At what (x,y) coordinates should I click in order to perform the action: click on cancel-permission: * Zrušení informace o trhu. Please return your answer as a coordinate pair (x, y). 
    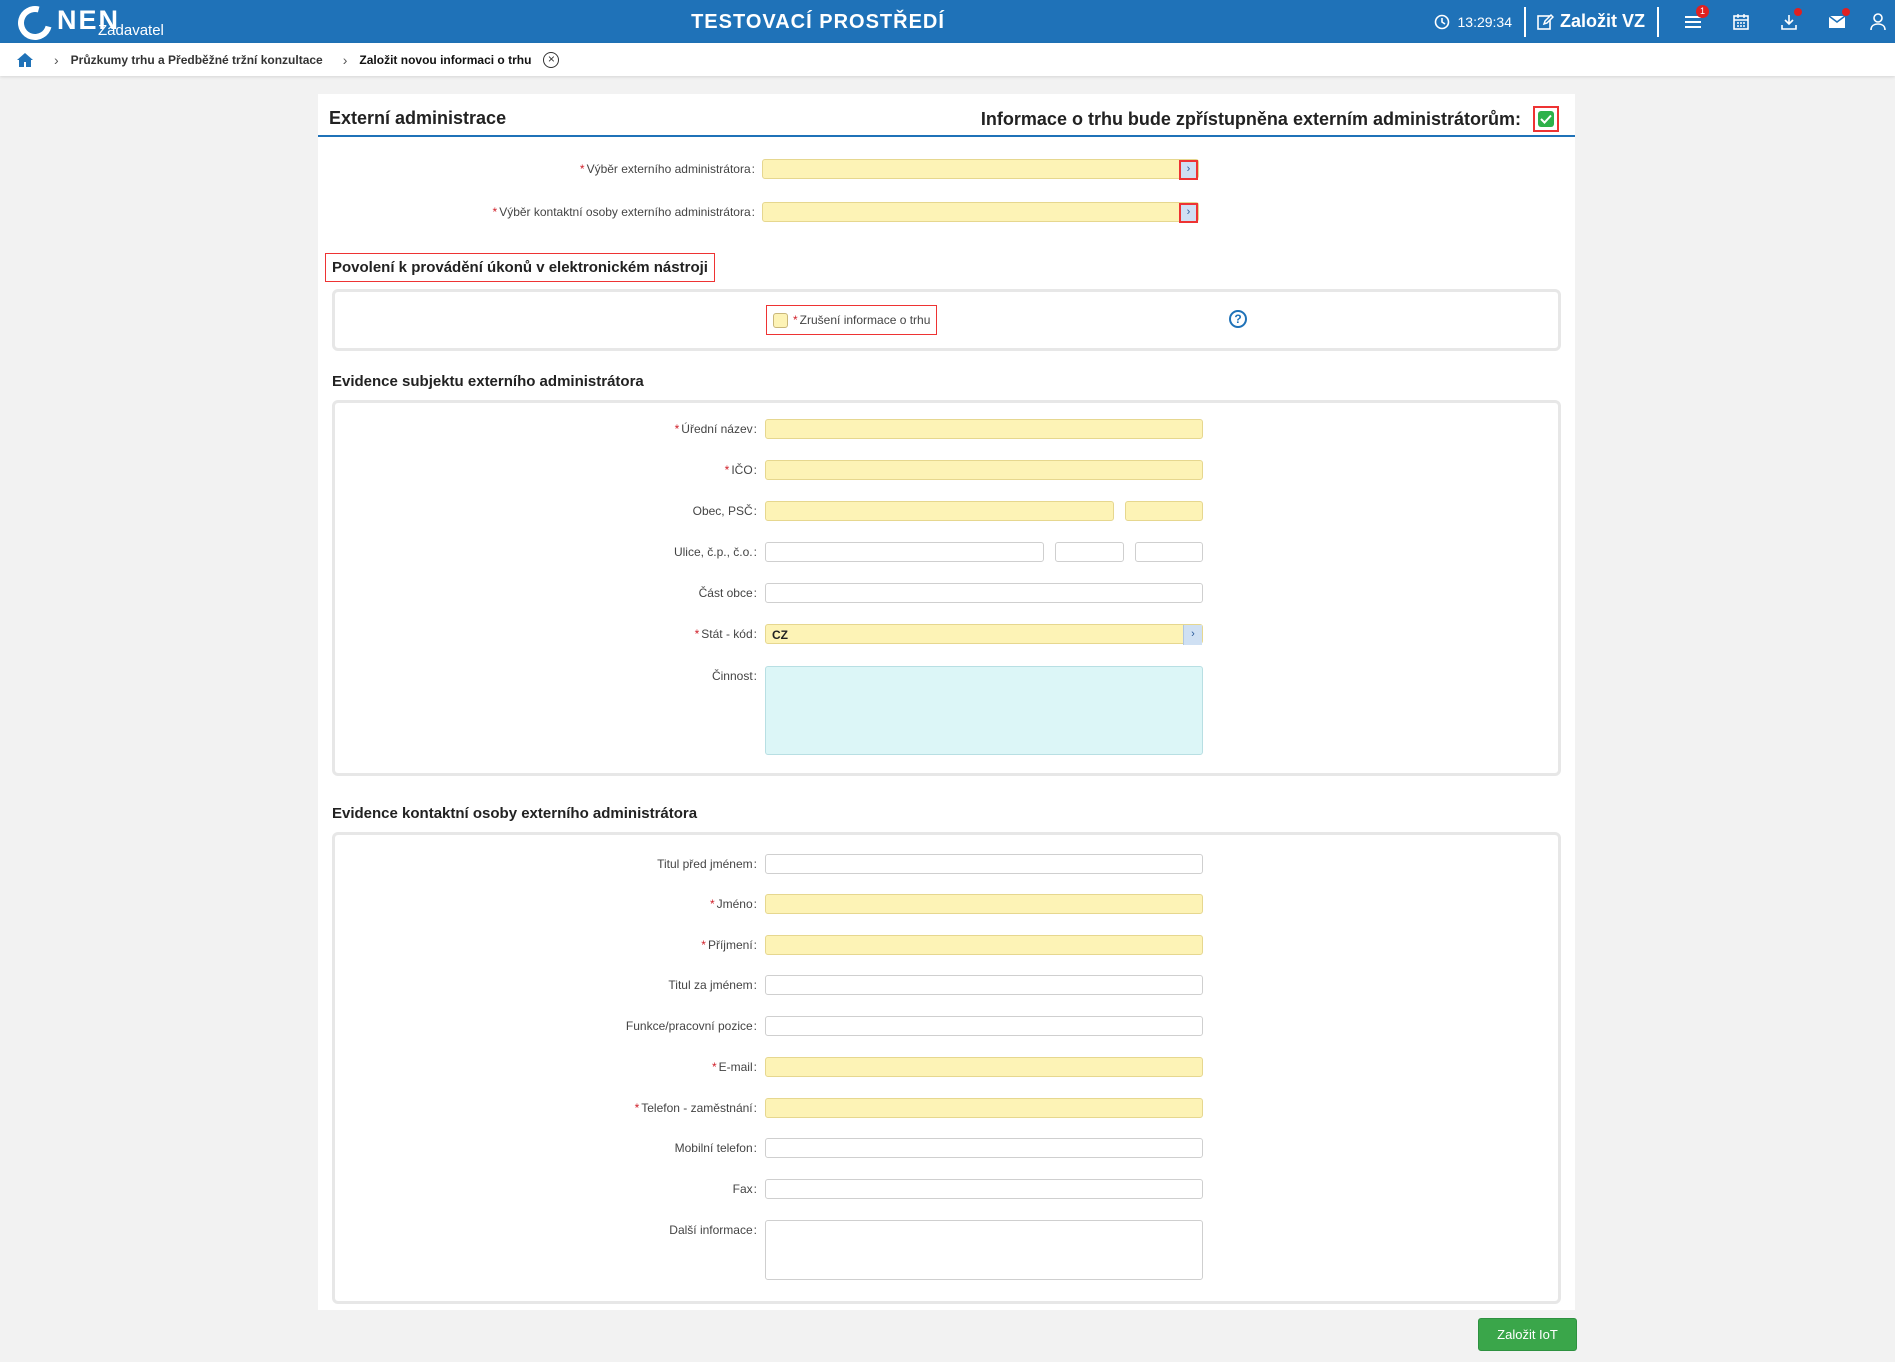
    Looking at the image, I should click on (852, 320).